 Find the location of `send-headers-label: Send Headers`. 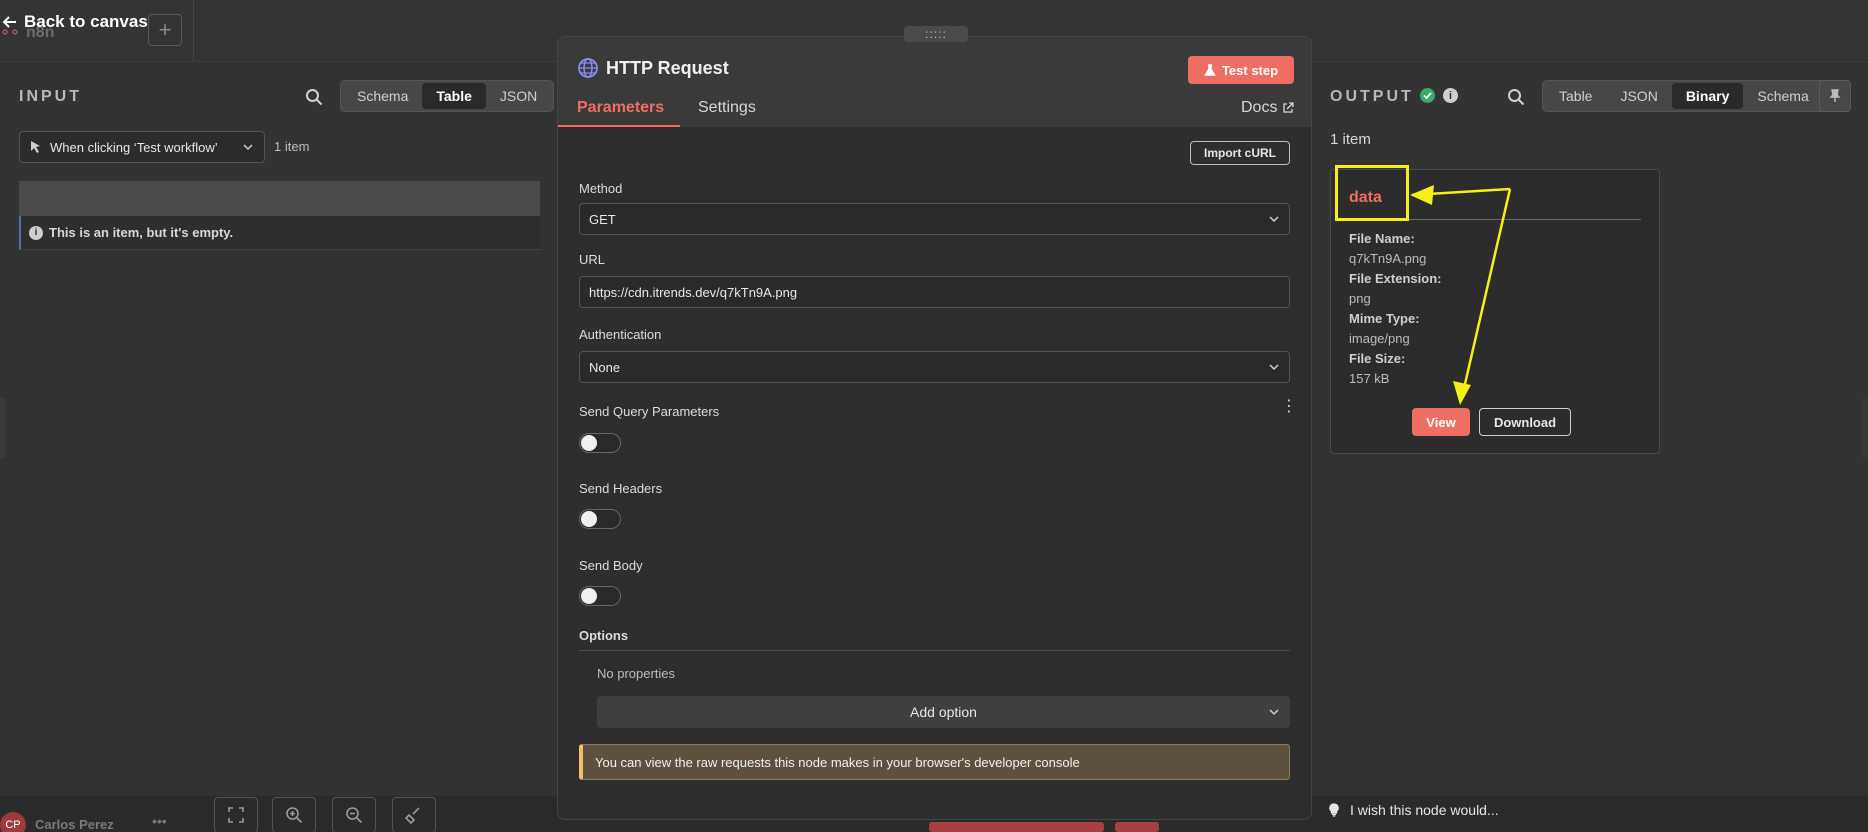

send-headers-label: Send Headers is located at coordinates (621, 488).